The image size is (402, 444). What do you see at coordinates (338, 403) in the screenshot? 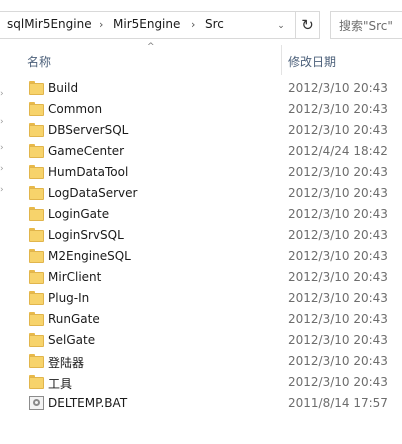
I see `file-date-modified: 2011/8/14 17:57` at bounding box center [338, 403].